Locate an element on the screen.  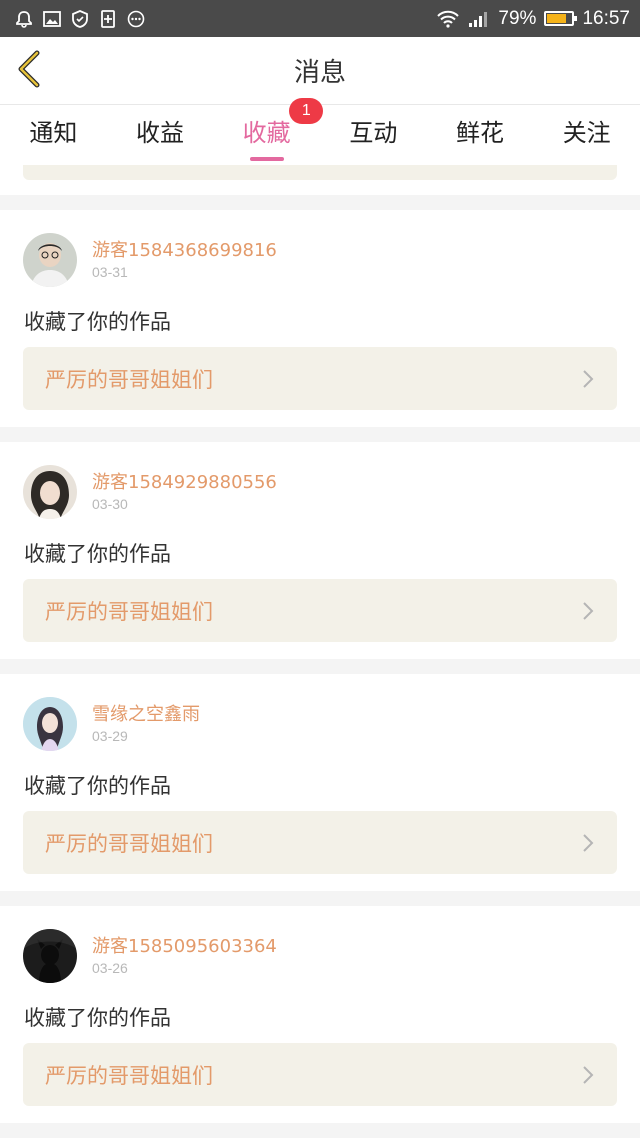
tab-label: 互动 is located at coordinates (373, 133).